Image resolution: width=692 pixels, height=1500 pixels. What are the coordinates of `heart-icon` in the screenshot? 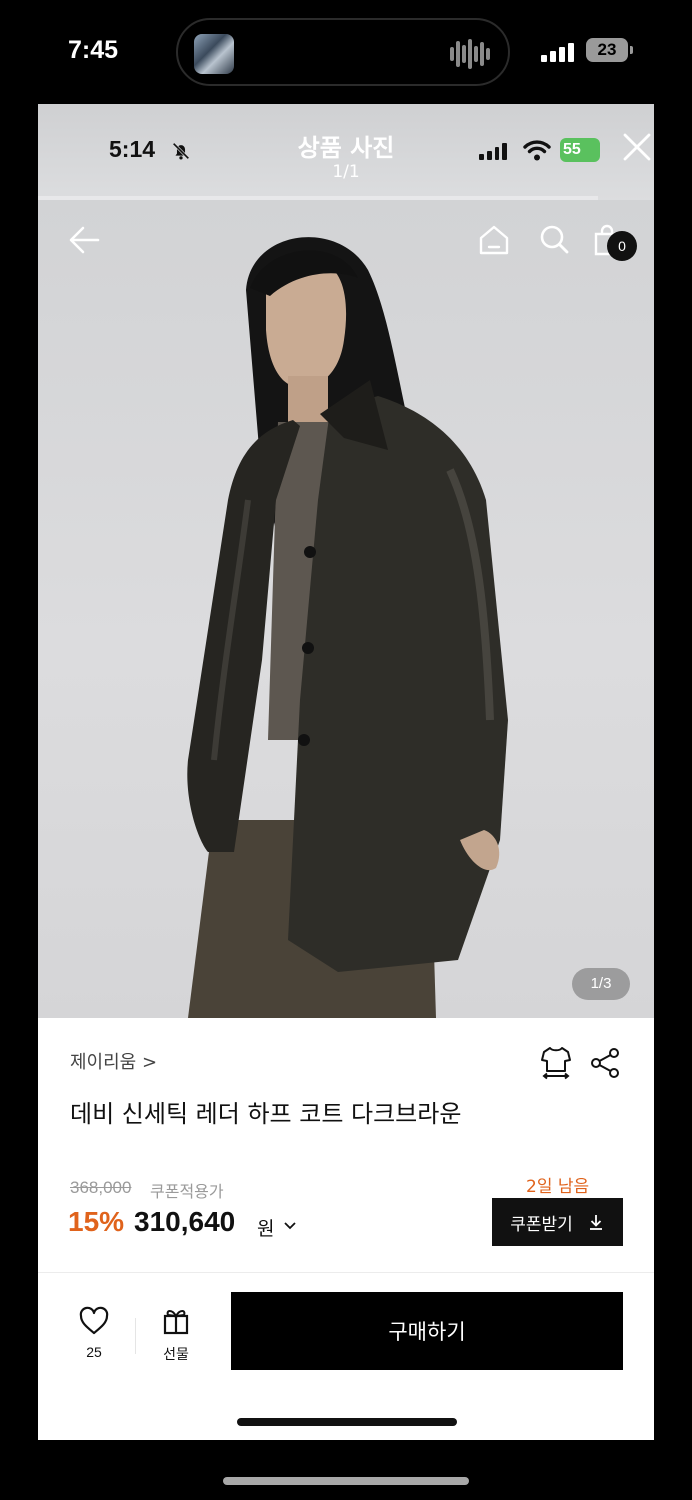 It's located at (94, 1320).